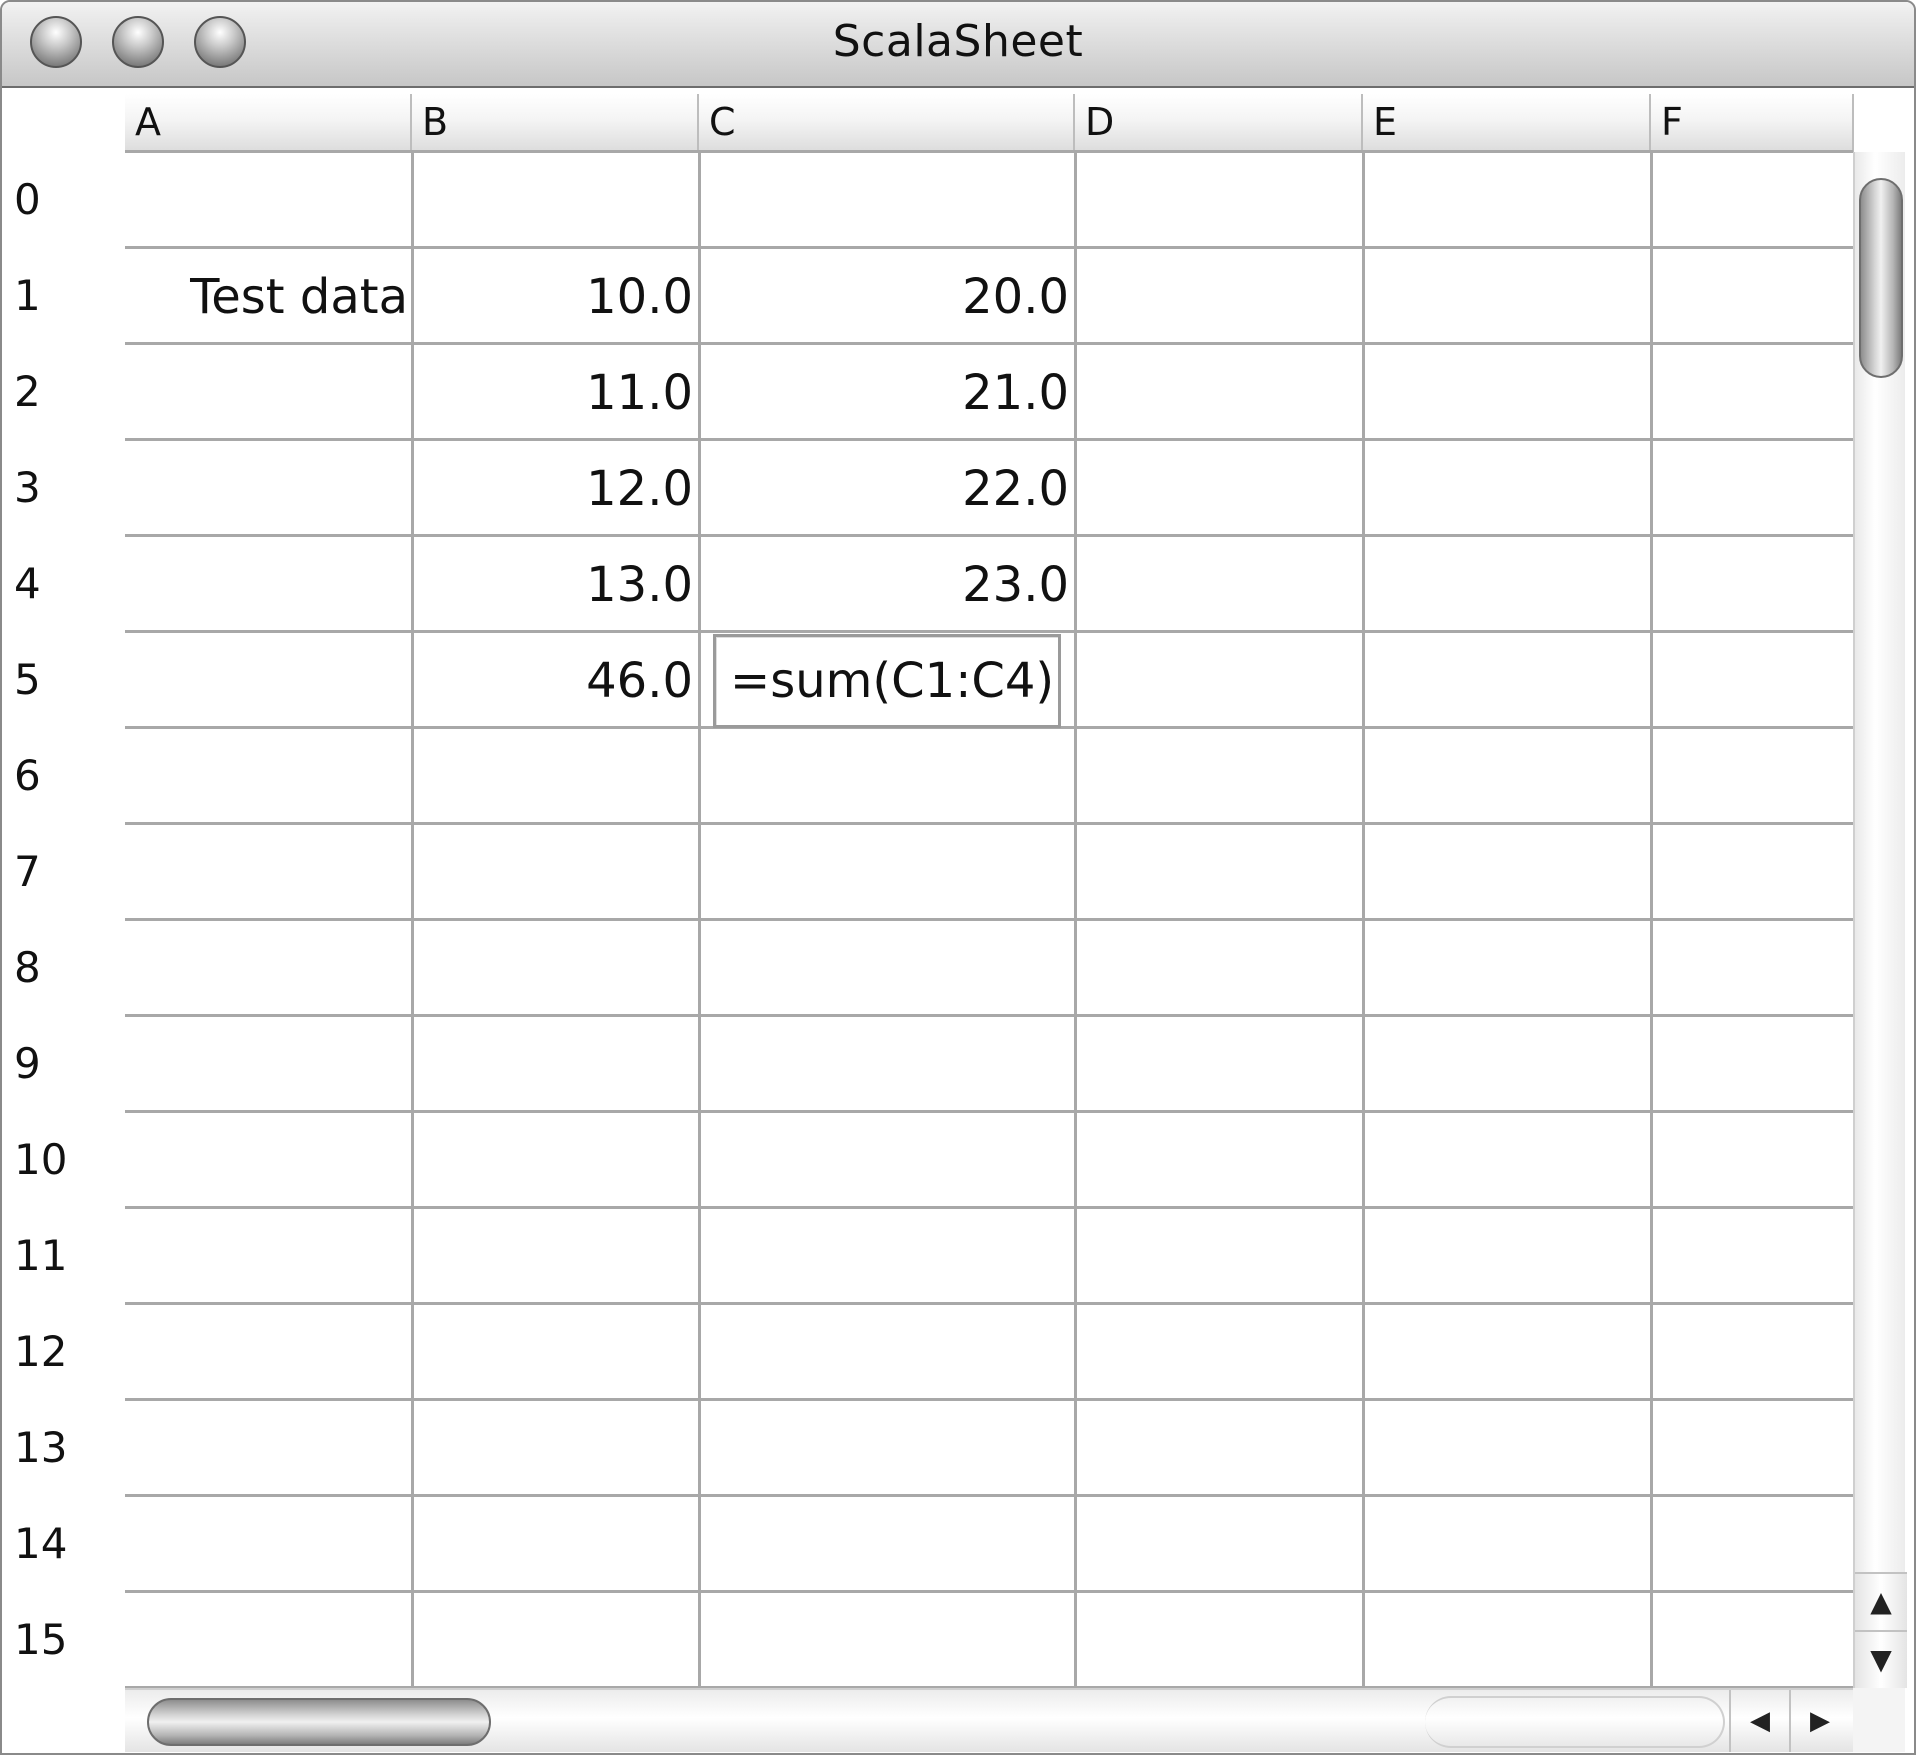  What do you see at coordinates (64, 1544) in the screenshot?
I see `row-header-14: 14` at bounding box center [64, 1544].